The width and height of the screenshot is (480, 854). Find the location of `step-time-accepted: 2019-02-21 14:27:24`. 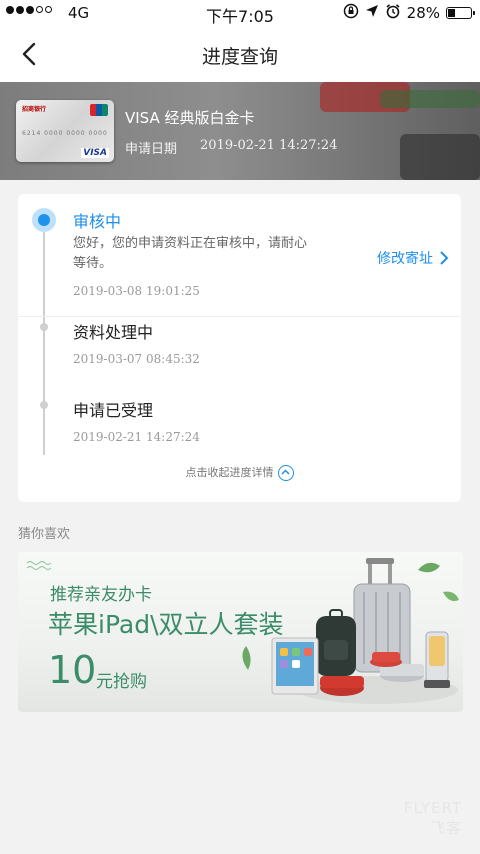

step-time-accepted: 2019-02-21 14:27:24 is located at coordinates (136, 437).